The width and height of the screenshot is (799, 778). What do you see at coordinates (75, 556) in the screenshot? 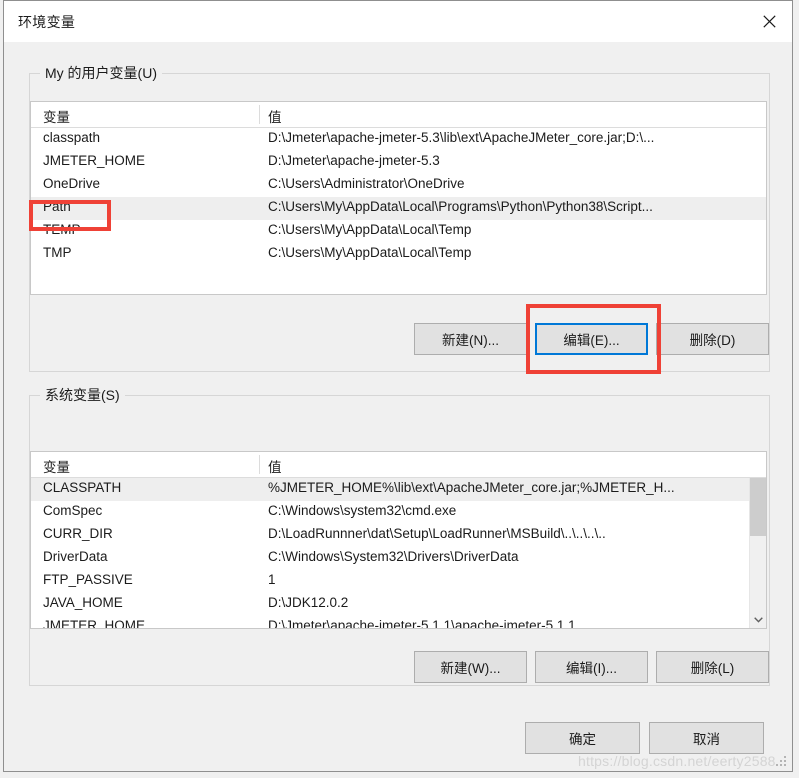
I see `system-var-name: DriverData` at bounding box center [75, 556].